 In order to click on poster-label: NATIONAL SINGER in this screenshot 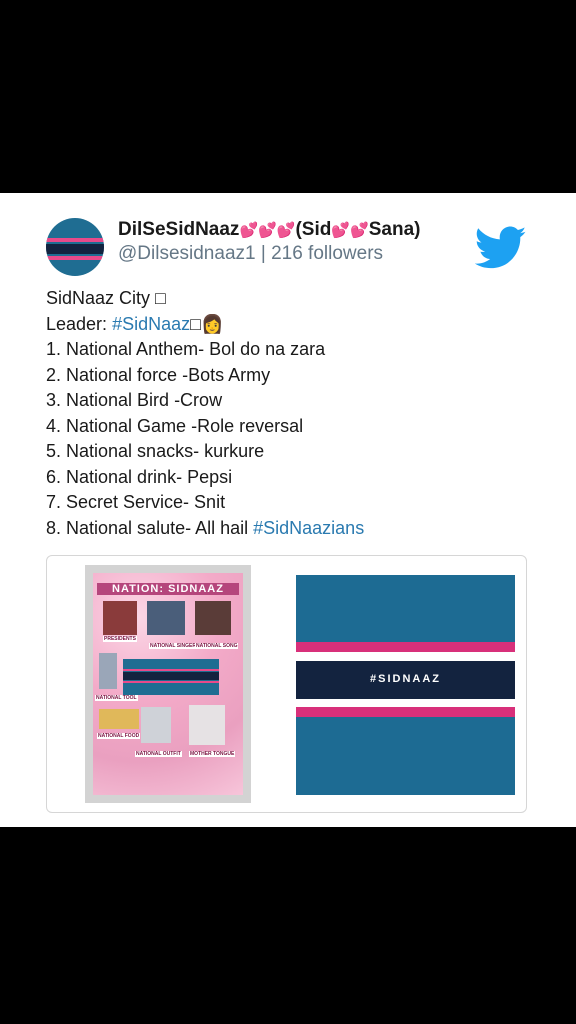, I will do `click(173, 646)`.